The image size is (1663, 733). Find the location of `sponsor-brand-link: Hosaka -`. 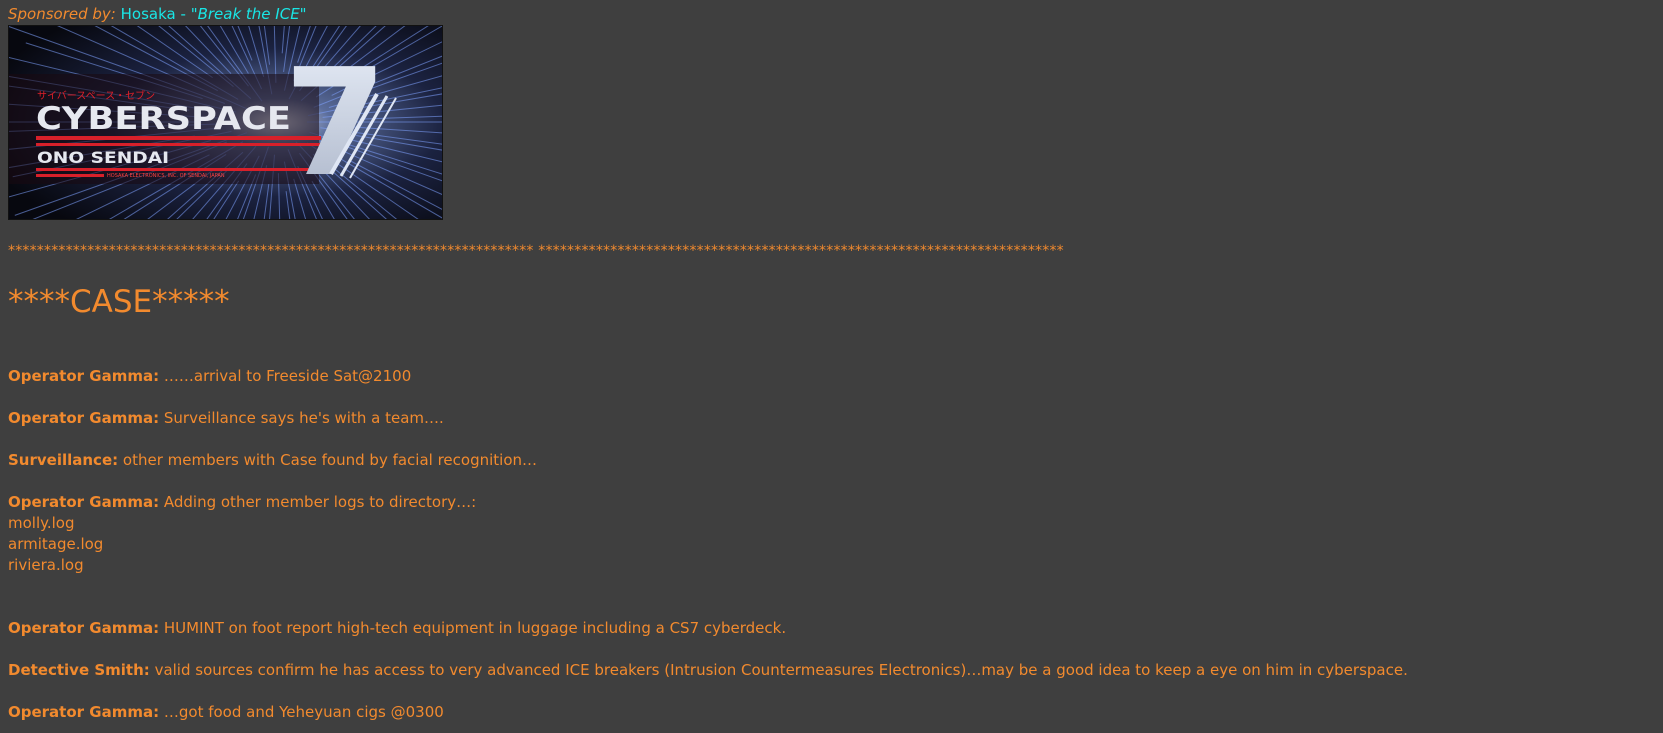

sponsor-brand-link: Hosaka - is located at coordinates (153, 14).